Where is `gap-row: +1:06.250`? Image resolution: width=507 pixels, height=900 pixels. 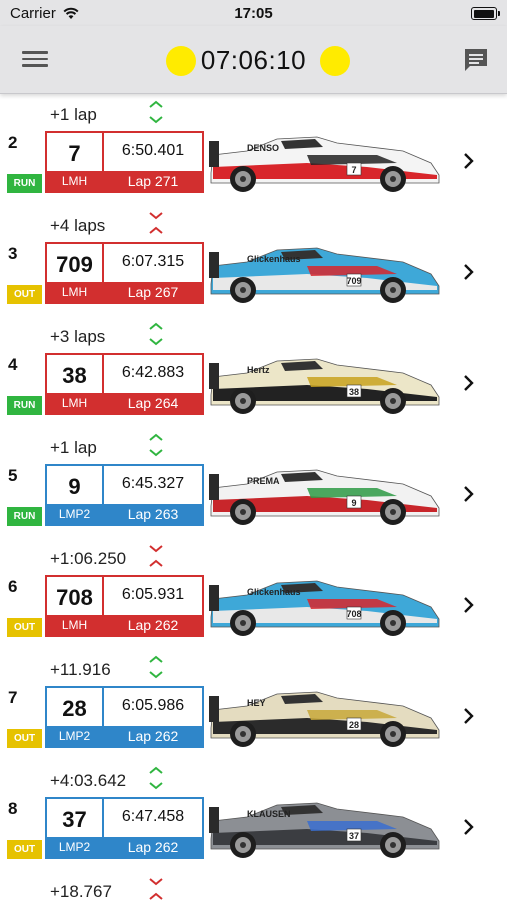 gap-row: +1:06.250 is located at coordinates (253, 556).